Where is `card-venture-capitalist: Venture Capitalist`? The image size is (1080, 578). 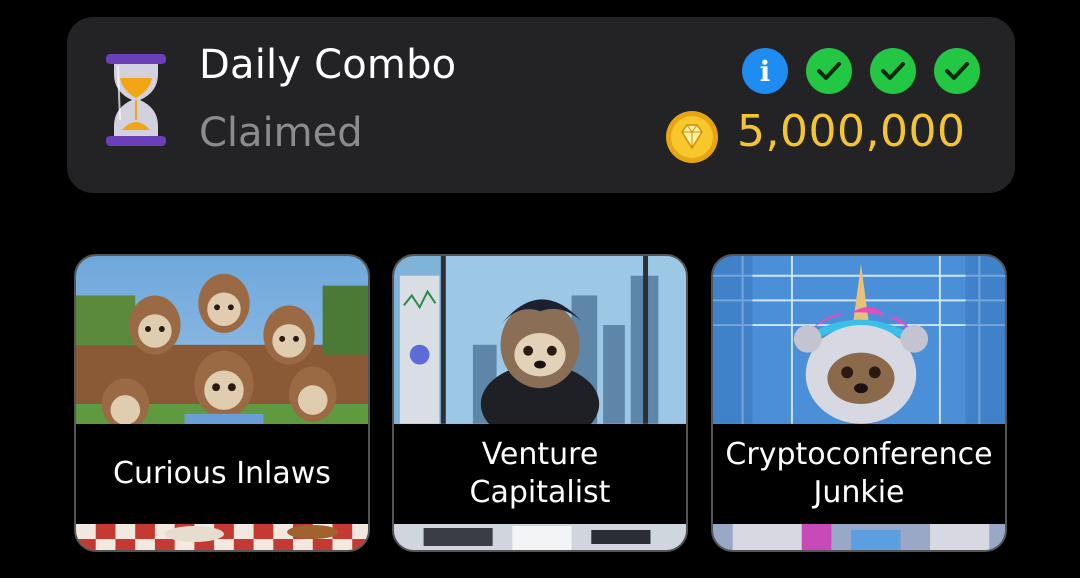
card-venture-capitalist: Venture Capitalist is located at coordinates (540, 403).